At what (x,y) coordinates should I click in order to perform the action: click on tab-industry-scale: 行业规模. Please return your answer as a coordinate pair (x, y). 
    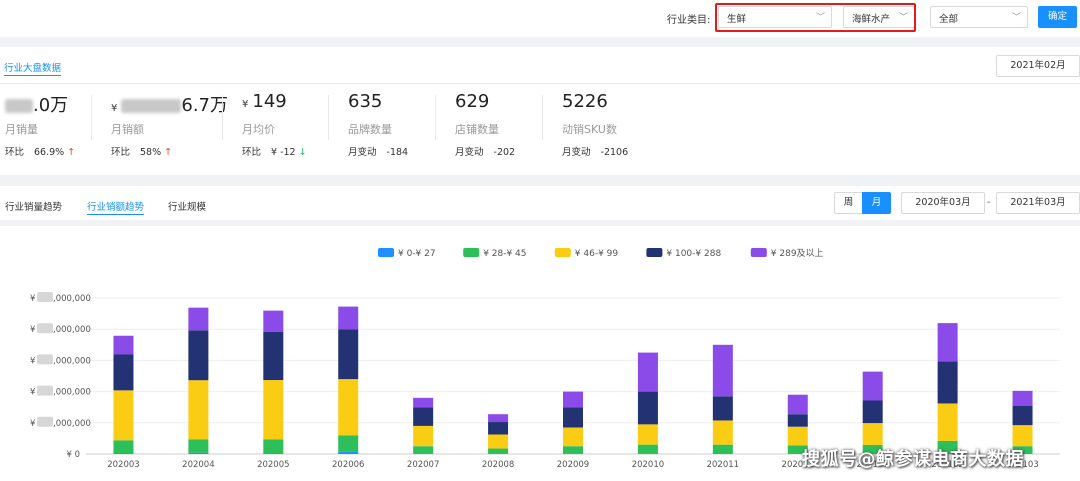
    Looking at the image, I should click on (187, 206).